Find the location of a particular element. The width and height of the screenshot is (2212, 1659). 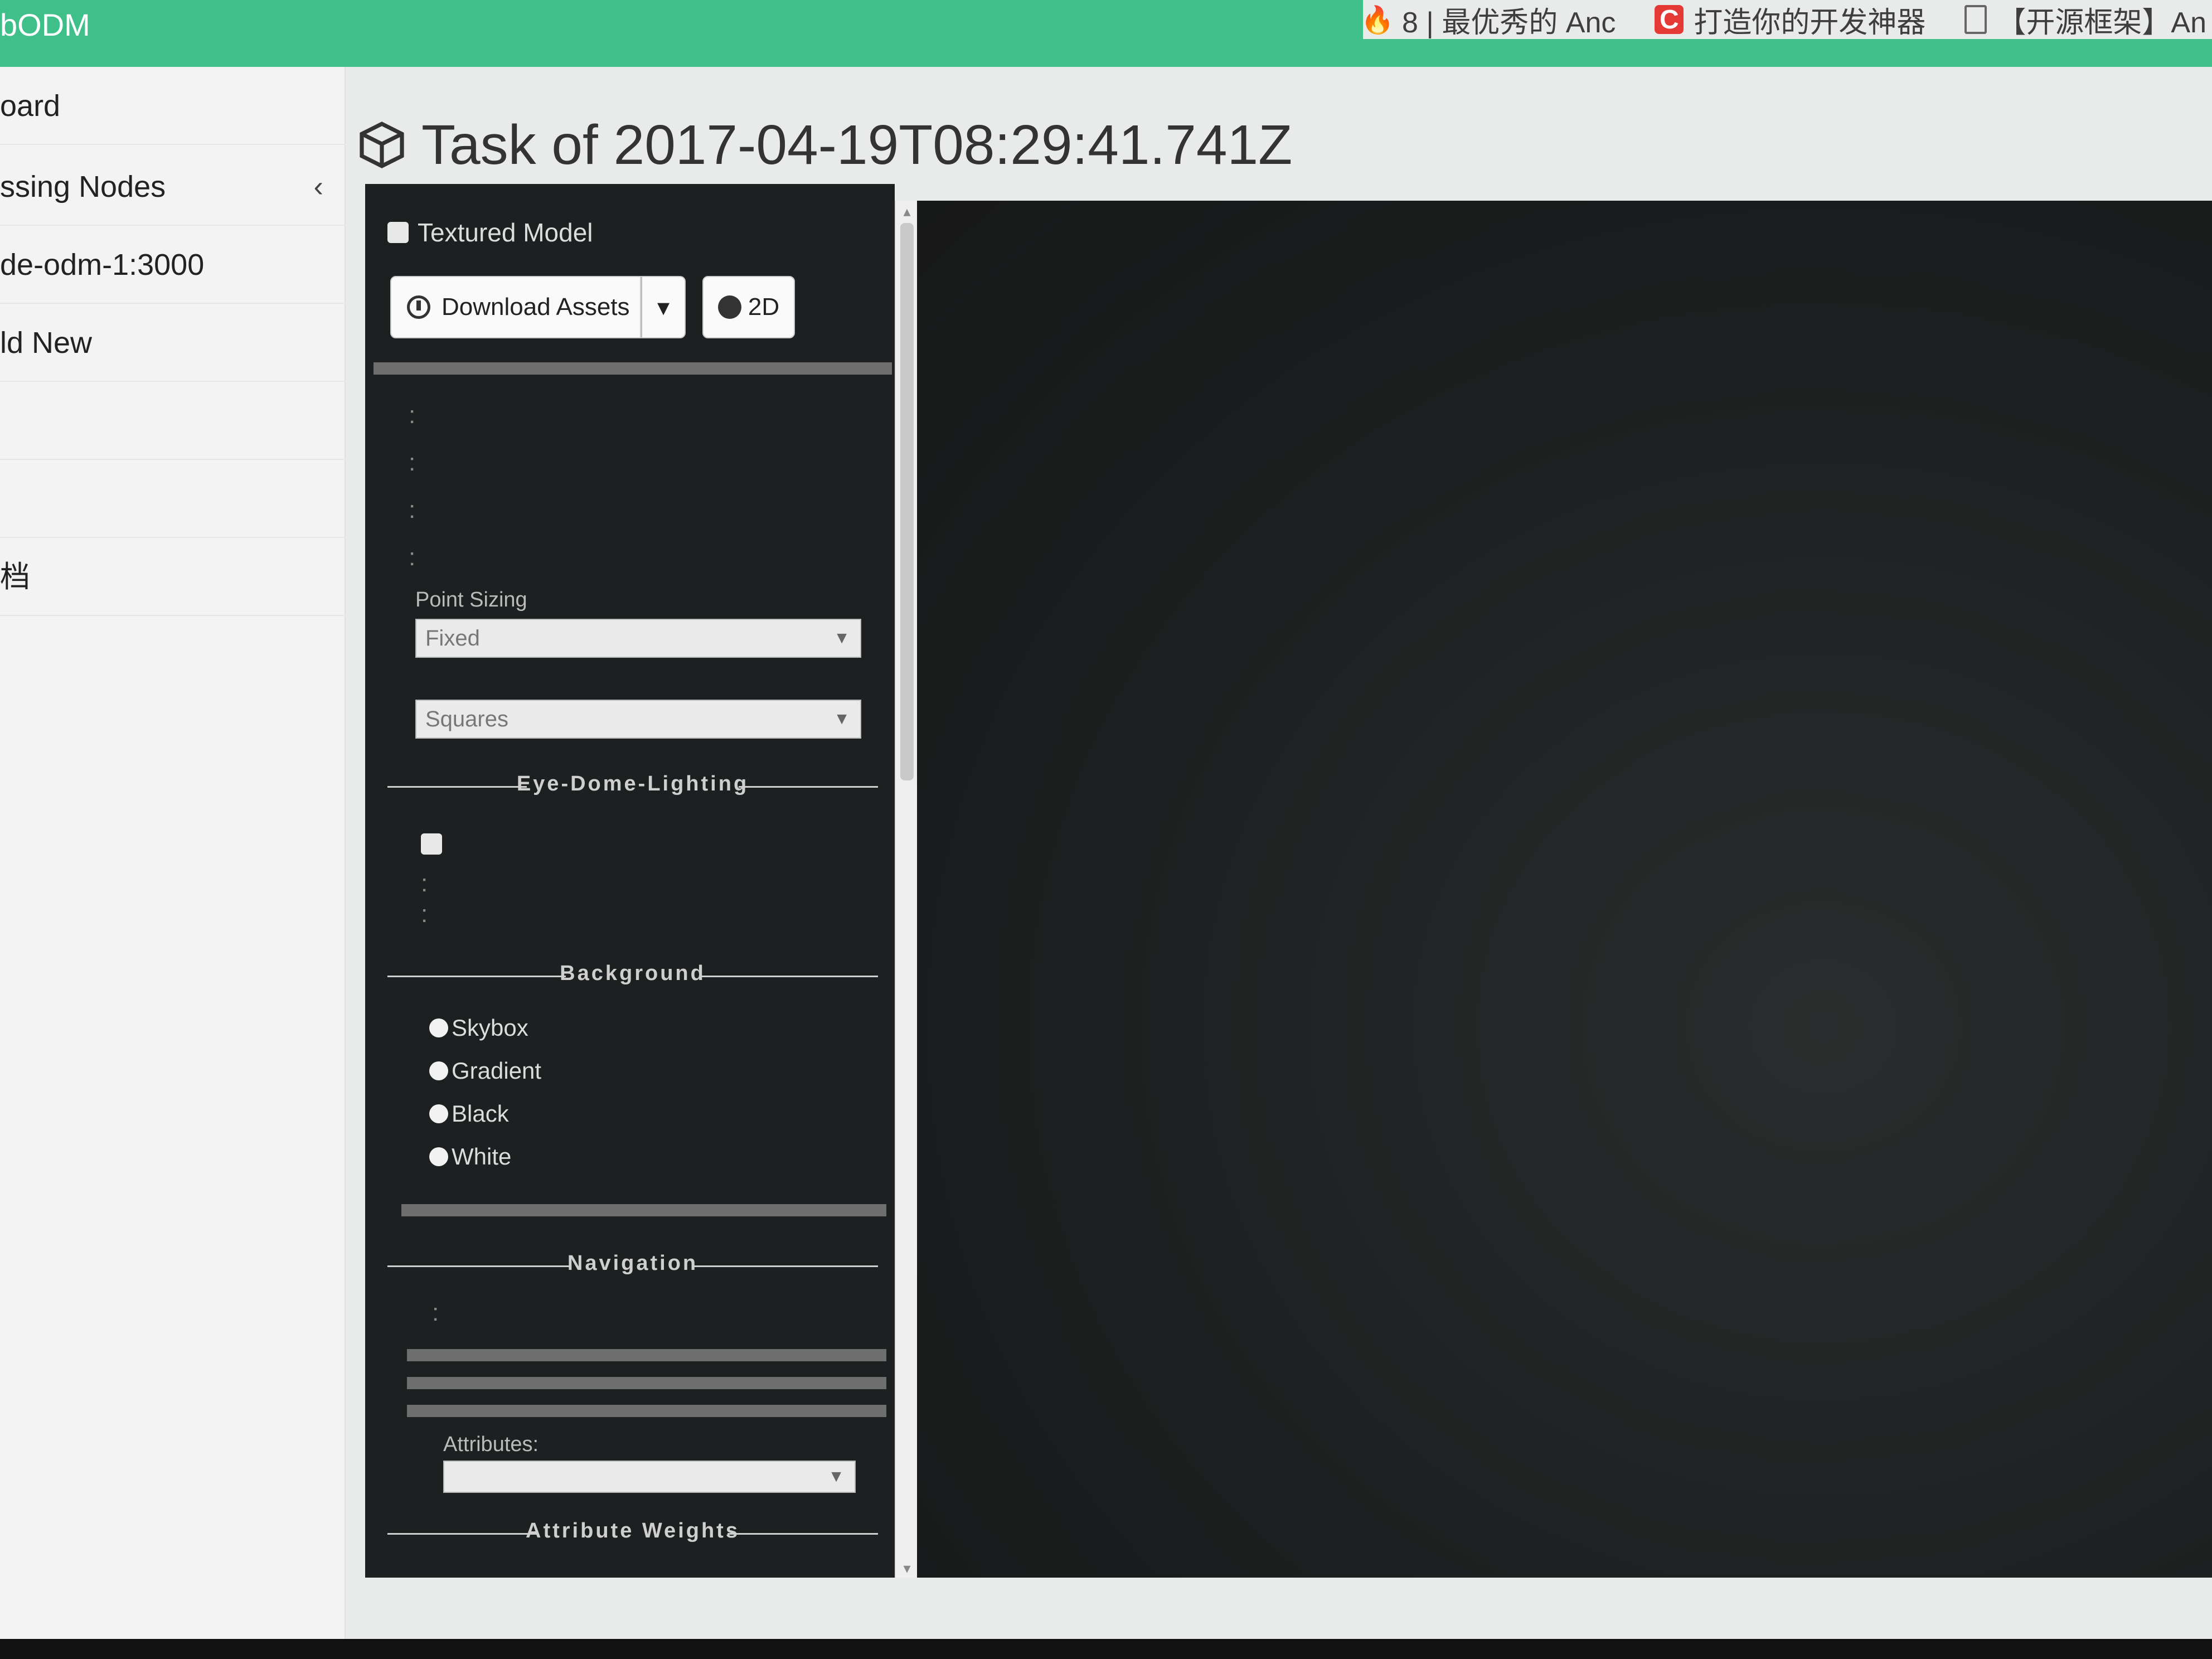

asset-buttons: Download Assets ▾ 2D is located at coordinates (592, 307).